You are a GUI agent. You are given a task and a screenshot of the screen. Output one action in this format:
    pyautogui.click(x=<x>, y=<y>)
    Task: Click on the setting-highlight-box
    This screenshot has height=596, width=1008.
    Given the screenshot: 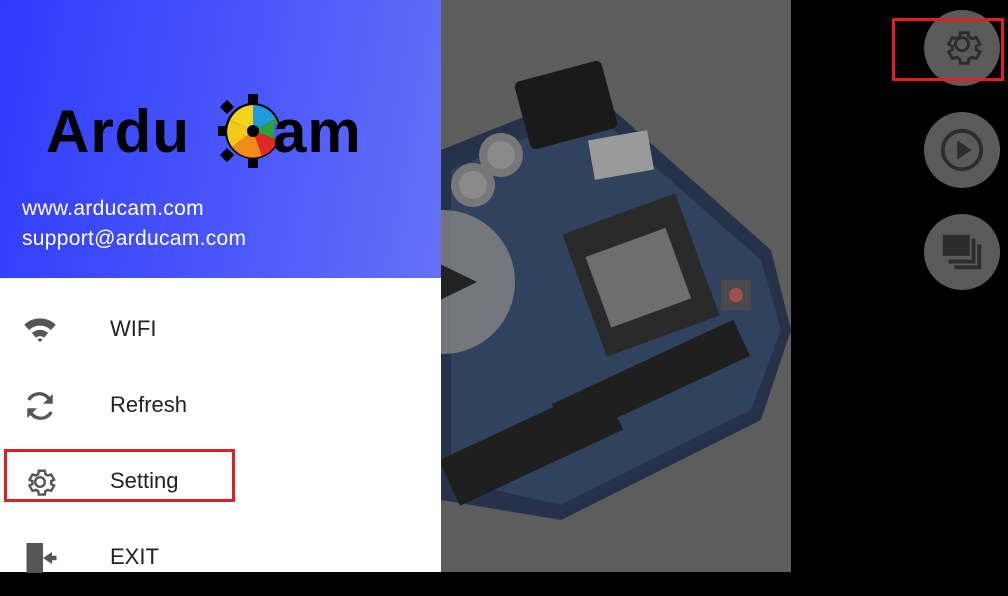 What is the action you would take?
    pyautogui.click(x=119, y=475)
    